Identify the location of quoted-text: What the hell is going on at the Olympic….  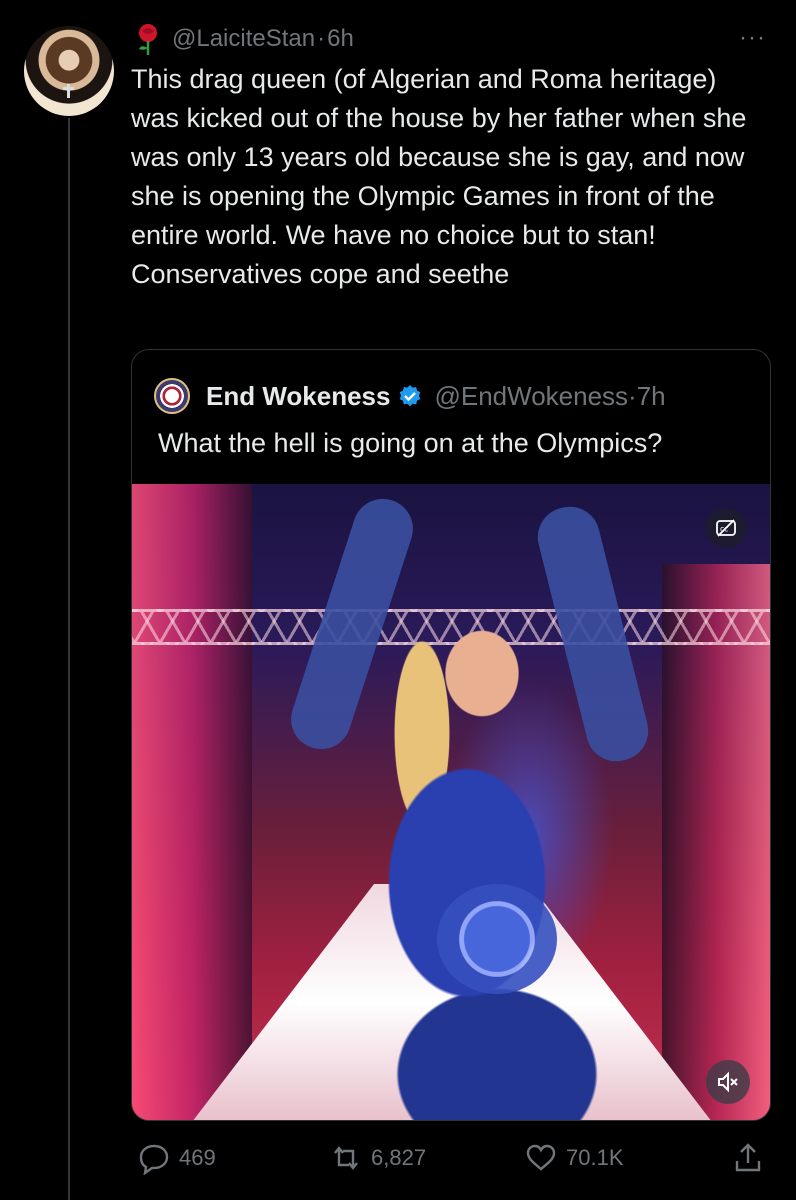
(410, 443).